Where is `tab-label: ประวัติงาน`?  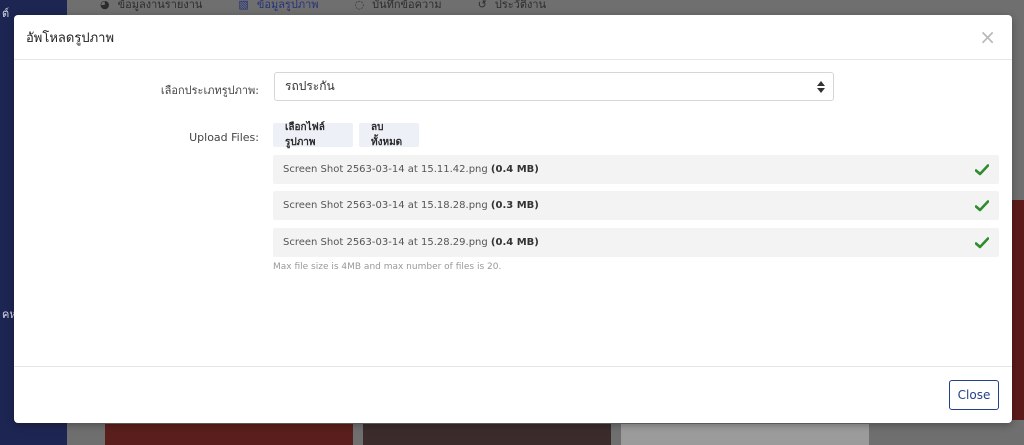 tab-label: ประวัติงาน is located at coordinates (520, 5).